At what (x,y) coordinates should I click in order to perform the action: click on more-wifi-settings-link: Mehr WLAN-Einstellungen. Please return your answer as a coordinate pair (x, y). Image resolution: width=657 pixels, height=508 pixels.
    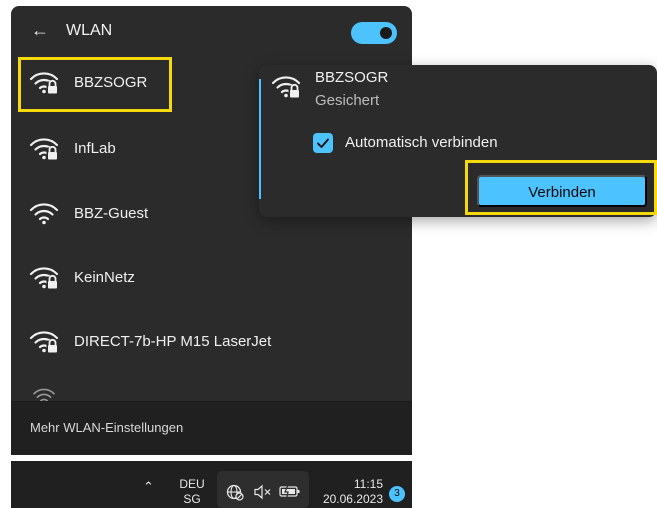
    Looking at the image, I should click on (106, 428).